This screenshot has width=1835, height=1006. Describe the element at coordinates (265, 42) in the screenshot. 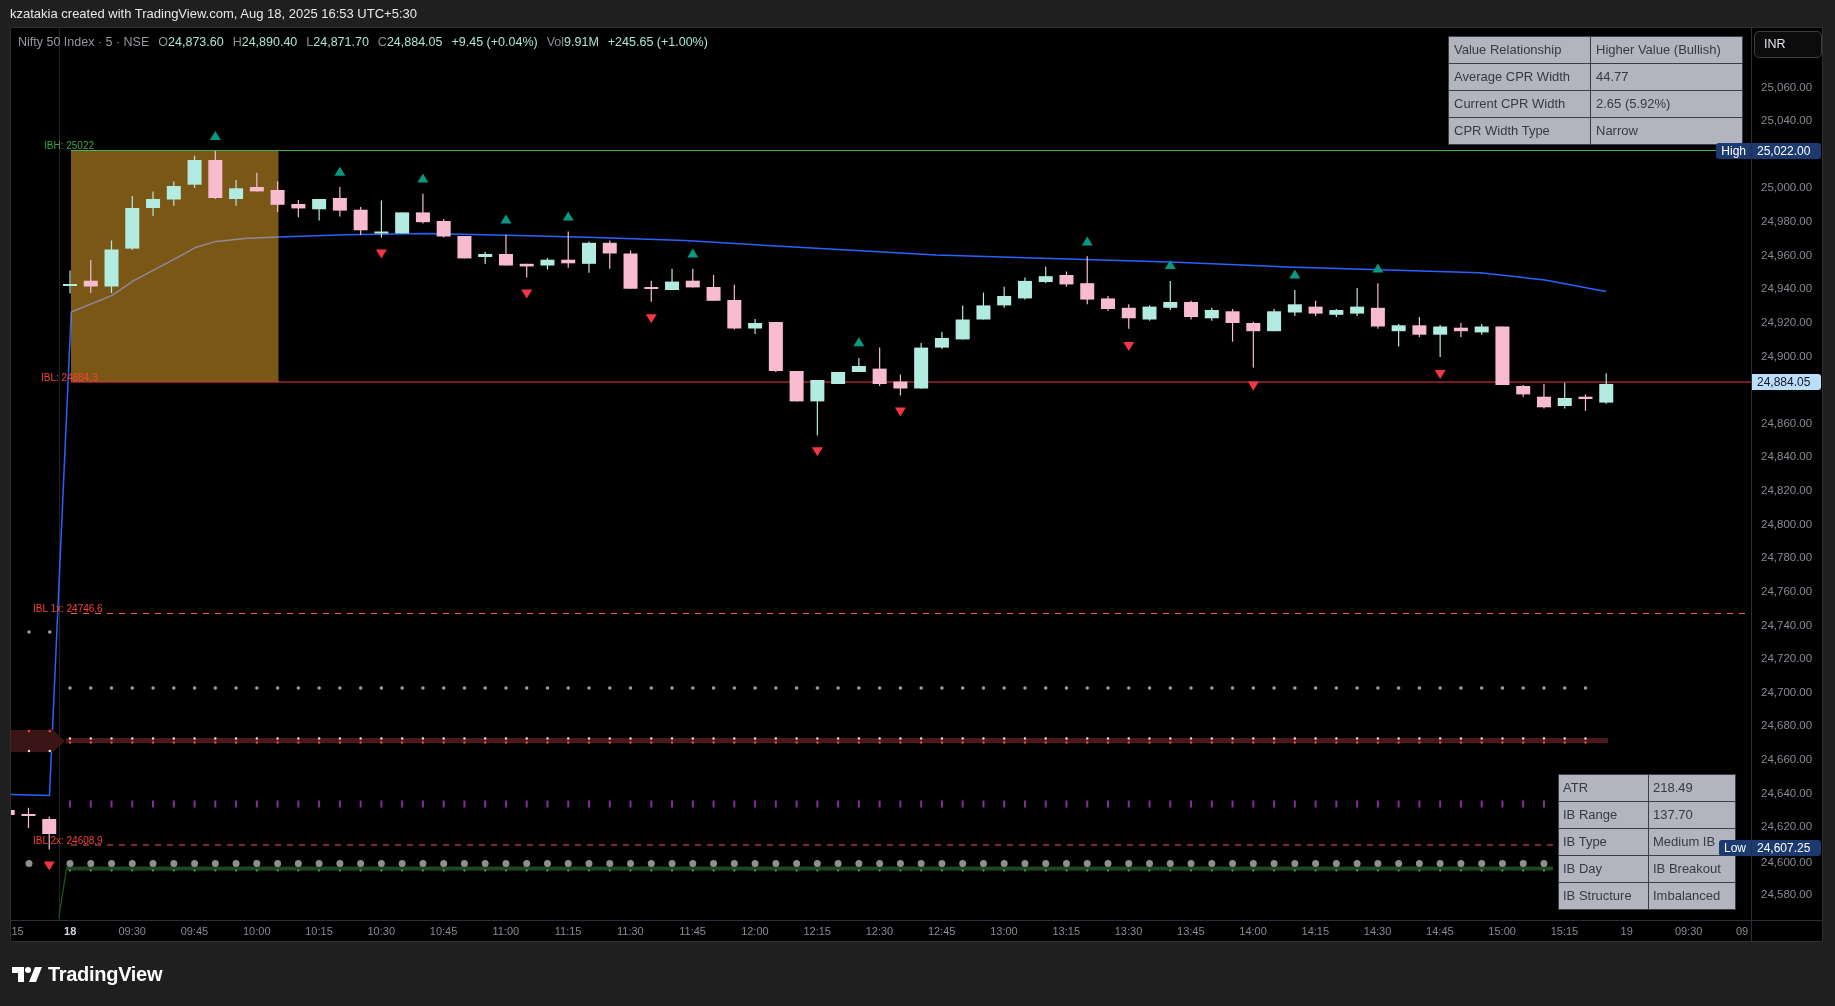

I see `legend-value: H24,890.40` at that location.